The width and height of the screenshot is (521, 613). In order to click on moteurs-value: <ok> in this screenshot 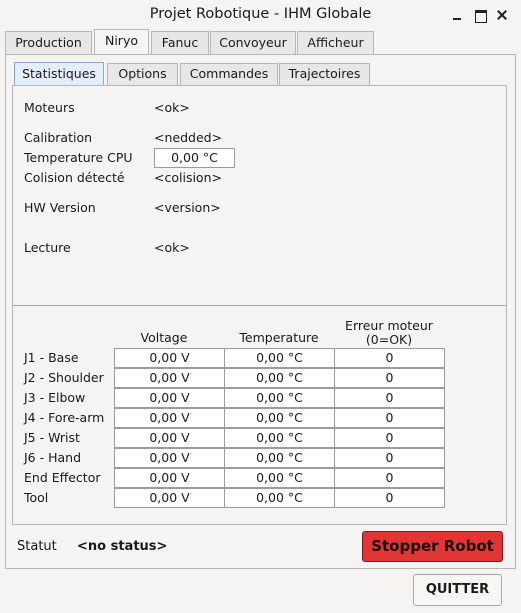, I will do `click(172, 107)`.